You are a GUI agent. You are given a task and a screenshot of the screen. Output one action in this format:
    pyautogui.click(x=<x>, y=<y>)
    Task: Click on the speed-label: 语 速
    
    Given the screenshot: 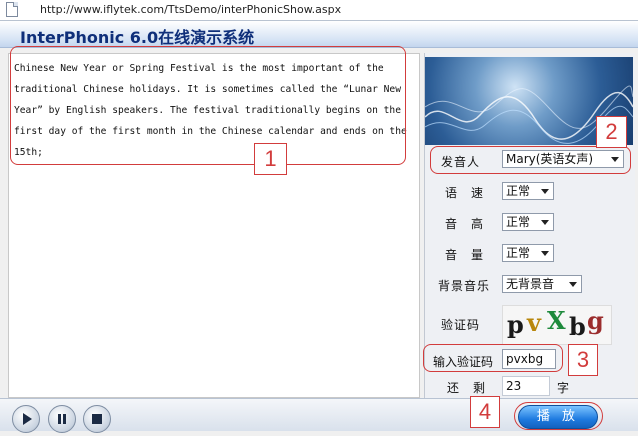 What is the action you would take?
    pyautogui.click(x=465, y=193)
    